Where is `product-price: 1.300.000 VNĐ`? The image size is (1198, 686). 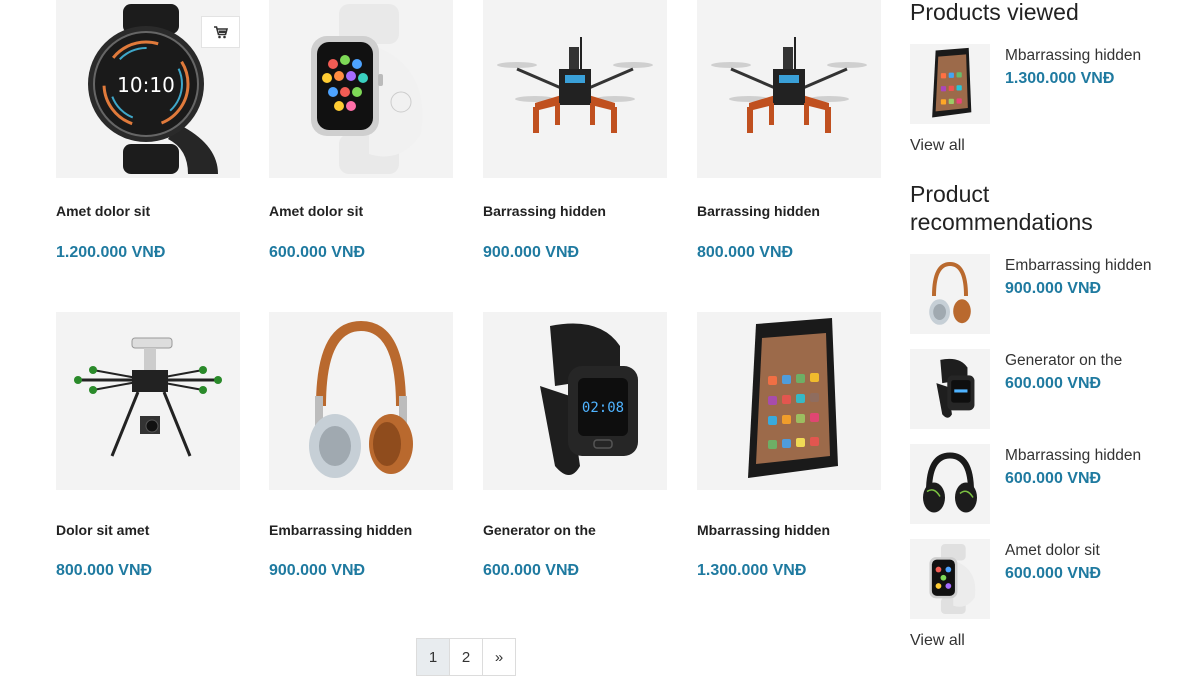
product-price: 1.300.000 VNĐ is located at coordinates (752, 570).